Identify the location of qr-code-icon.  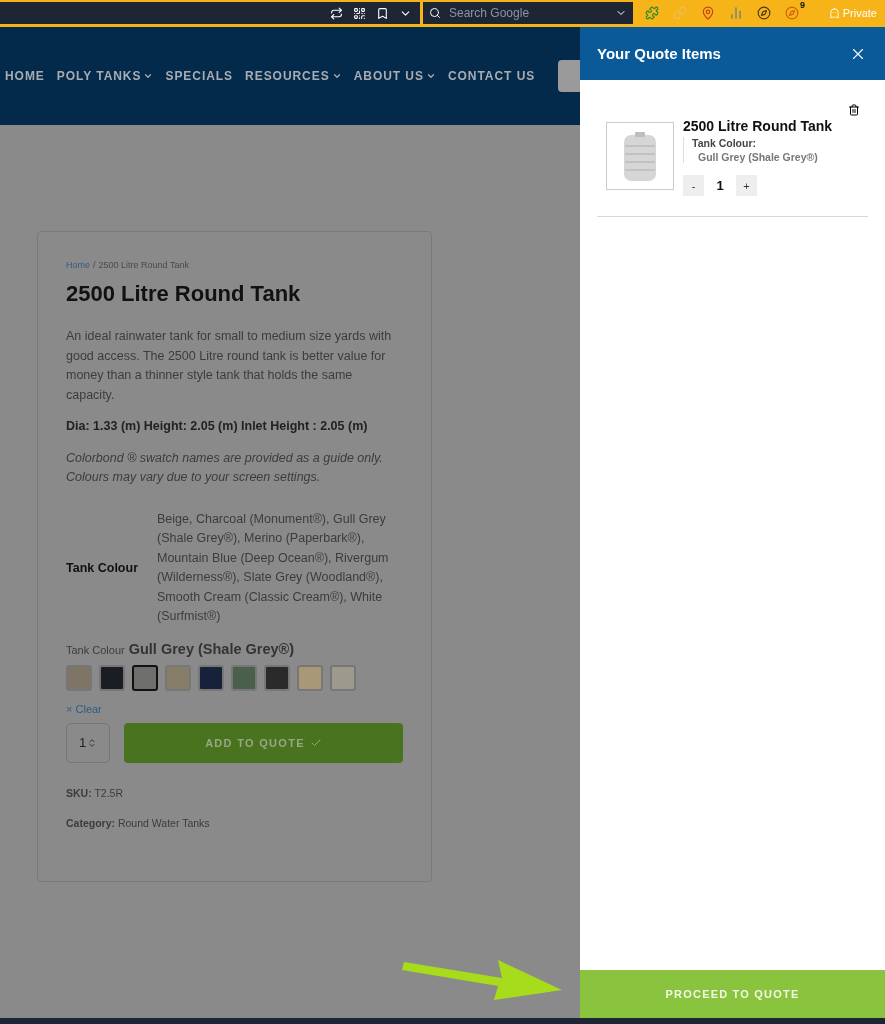
(359, 13).